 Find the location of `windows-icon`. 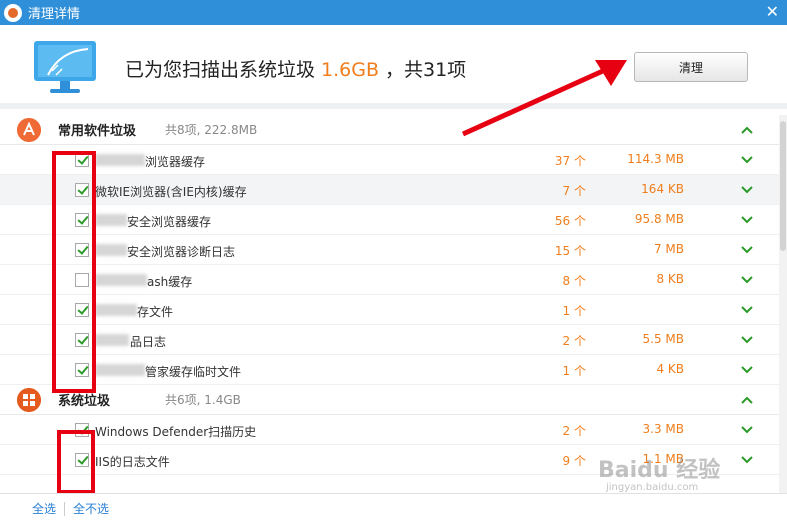

windows-icon is located at coordinates (29, 400).